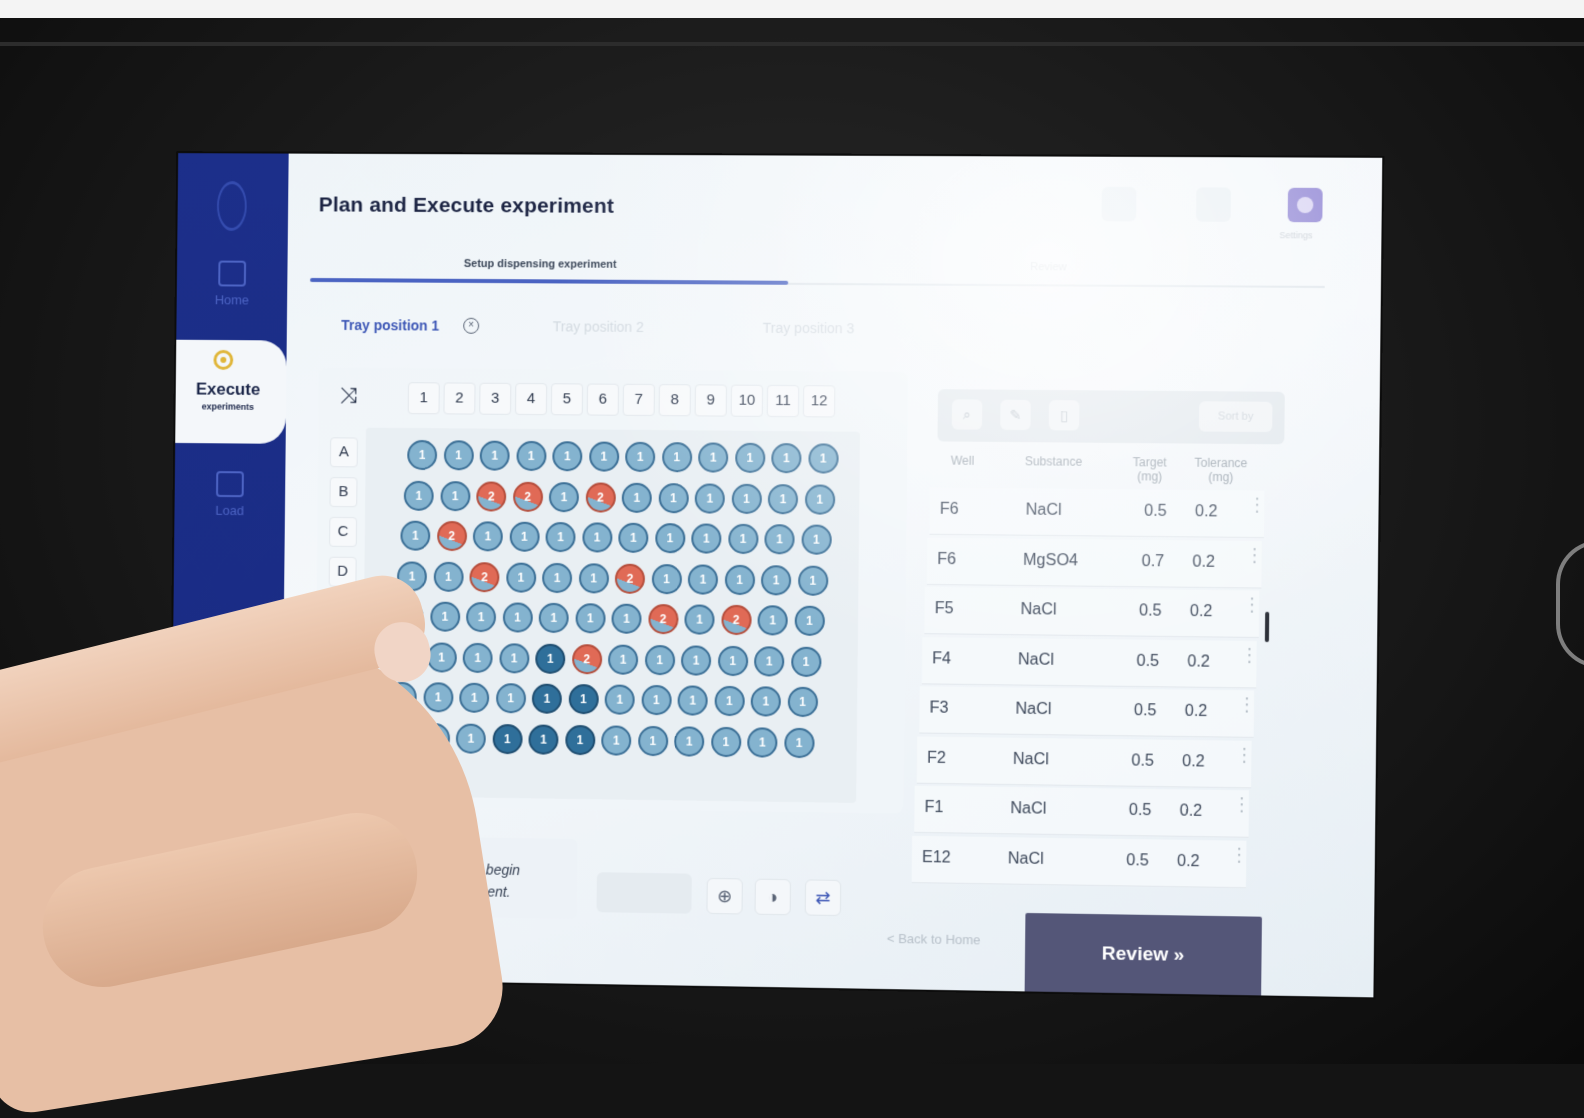 The image size is (1584, 1118). What do you see at coordinates (598, 326) in the screenshot?
I see `tab-tray-position-2: Tray position 2` at bounding box center [598, 326].